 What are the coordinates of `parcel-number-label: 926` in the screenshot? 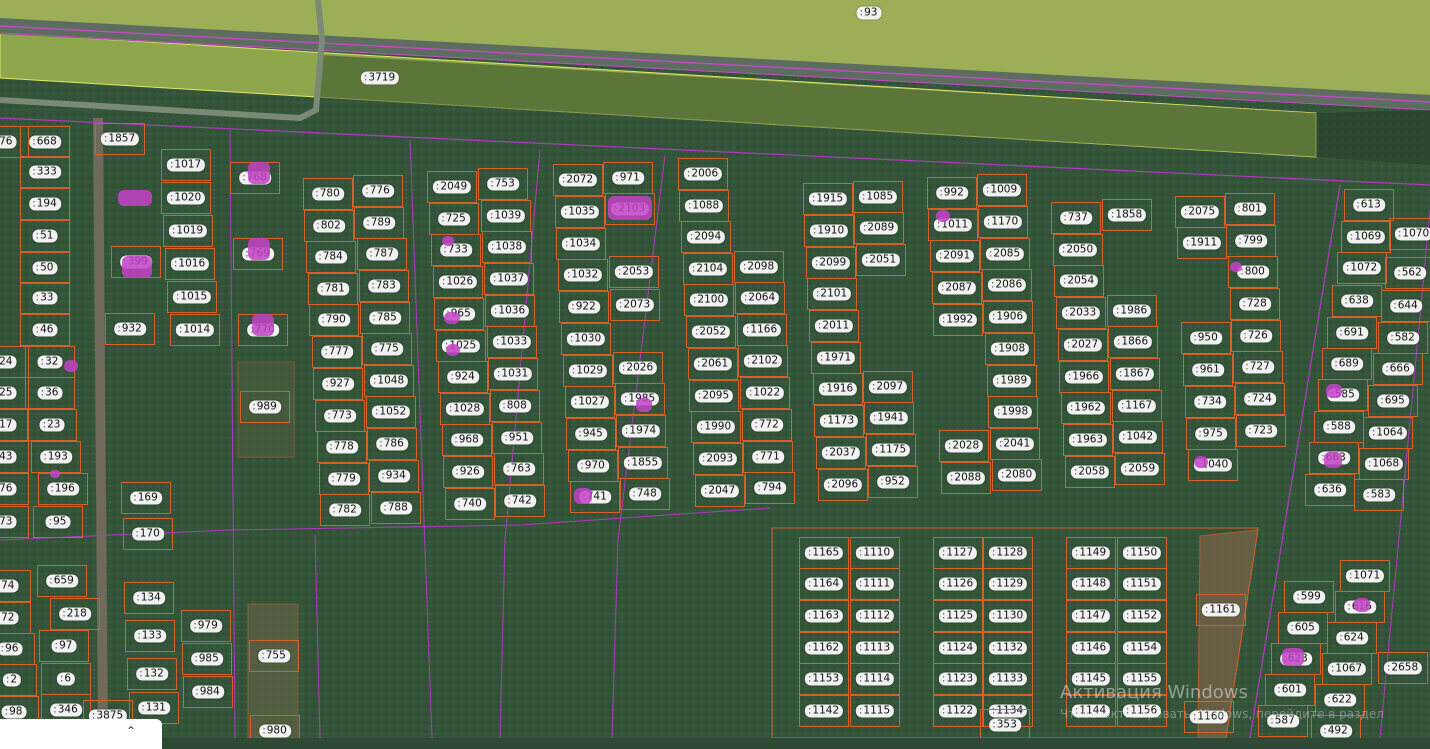 It's located at (468, 472).